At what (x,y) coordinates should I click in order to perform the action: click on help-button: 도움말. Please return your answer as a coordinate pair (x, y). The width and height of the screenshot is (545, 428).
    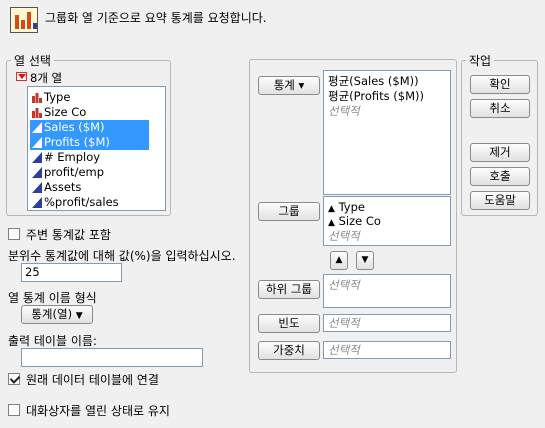
    Looking at the image, I should click on (500, 200).